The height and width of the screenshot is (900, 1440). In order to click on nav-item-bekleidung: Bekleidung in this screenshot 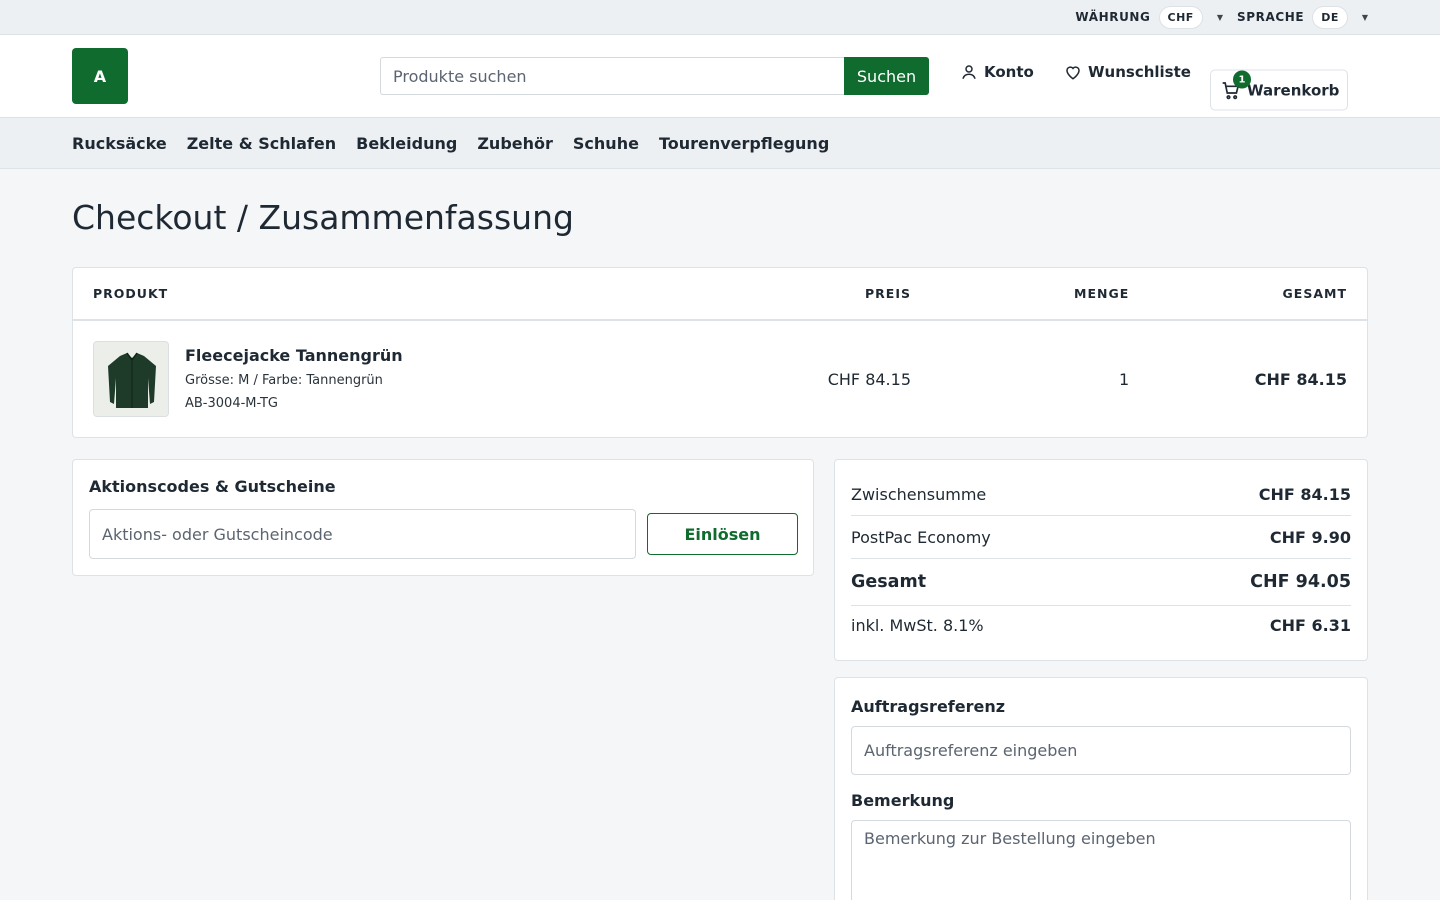, I will do `click(406, 143)`.